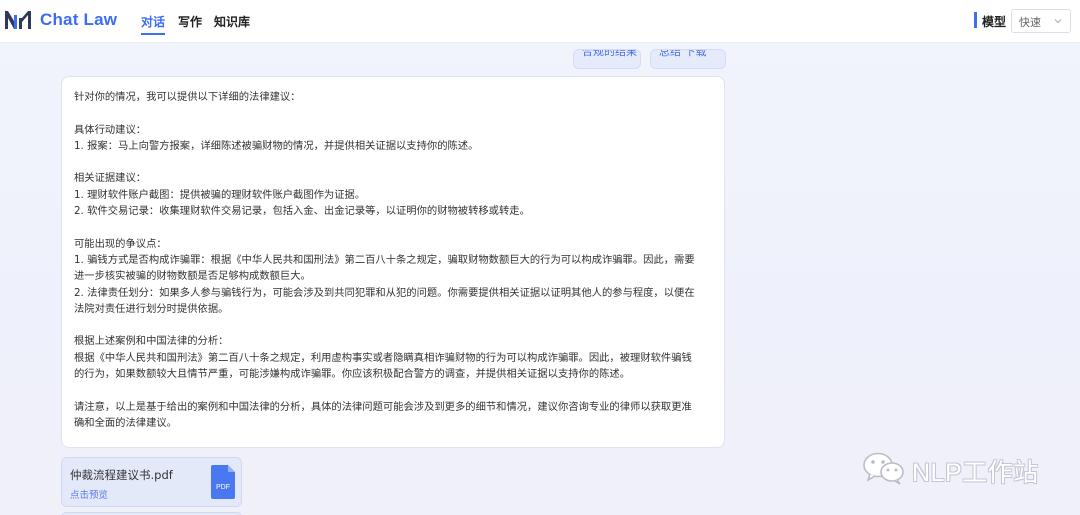  I want to click on file-name: 仲裁流程建议书.pdf, so click(121, 475).